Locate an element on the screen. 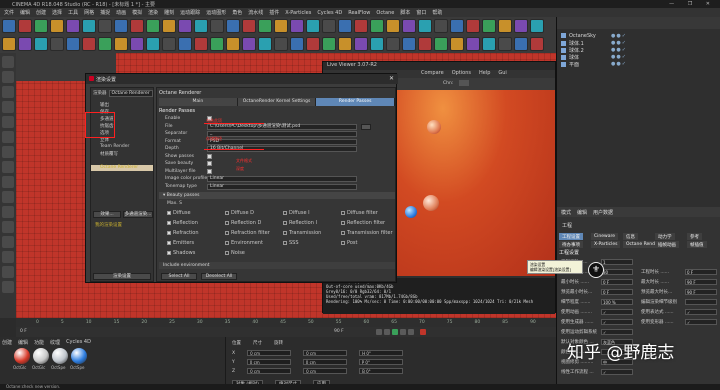  attribute-tab: 动力学 is located at coordinates (665, 236).